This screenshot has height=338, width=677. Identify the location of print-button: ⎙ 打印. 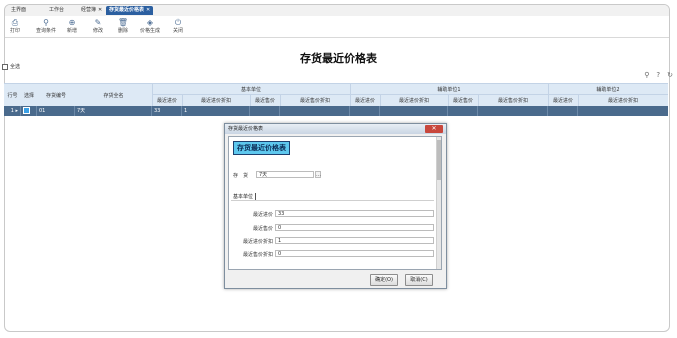
(15, 26).